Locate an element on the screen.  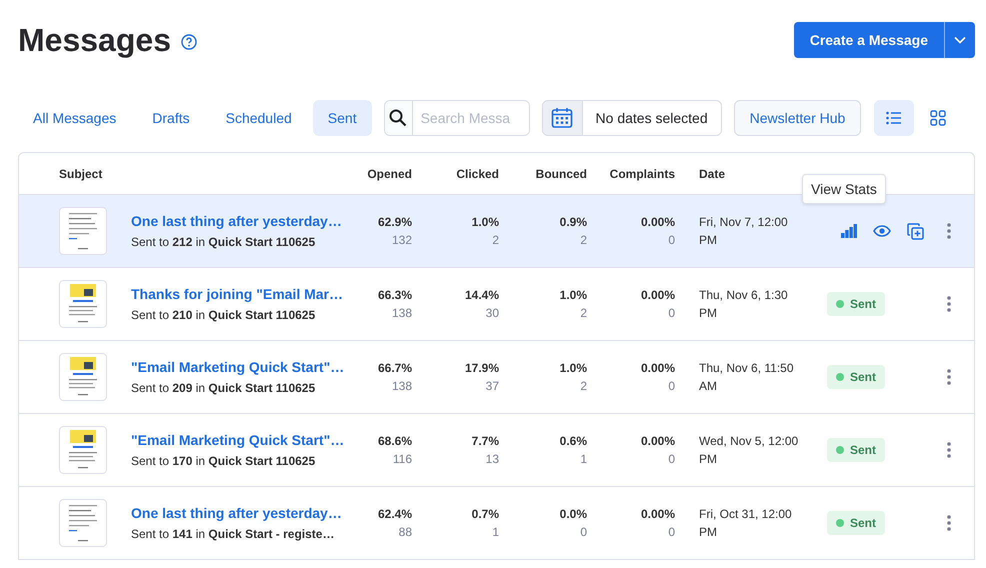
date-text: Thu, Nov 6, 11:50 AM is located at coordinates (746, 377).